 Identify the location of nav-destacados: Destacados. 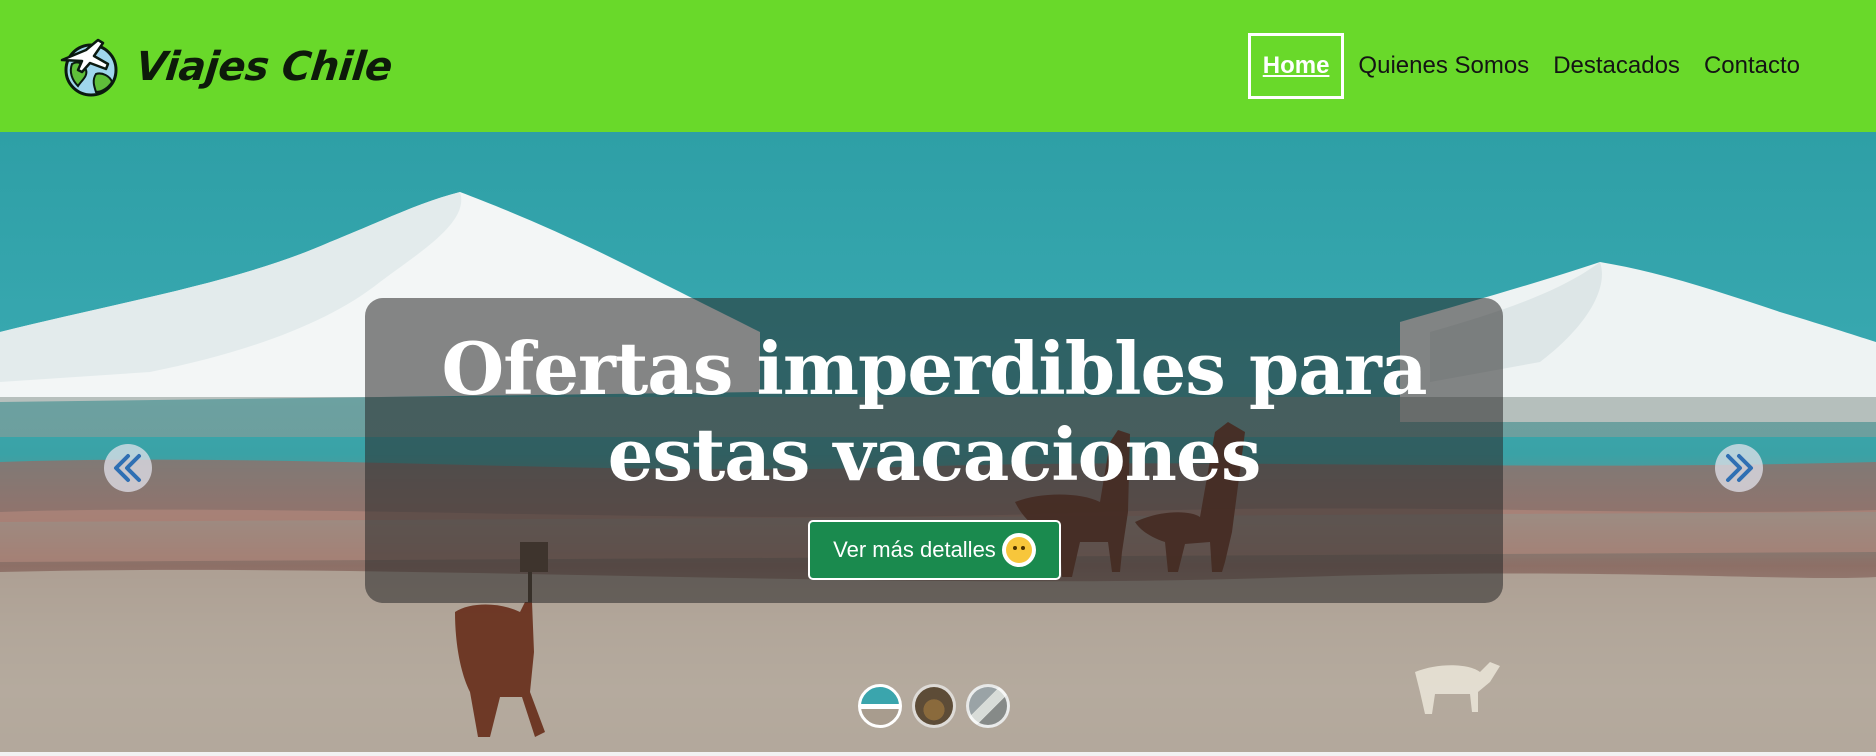
(1616, 66).